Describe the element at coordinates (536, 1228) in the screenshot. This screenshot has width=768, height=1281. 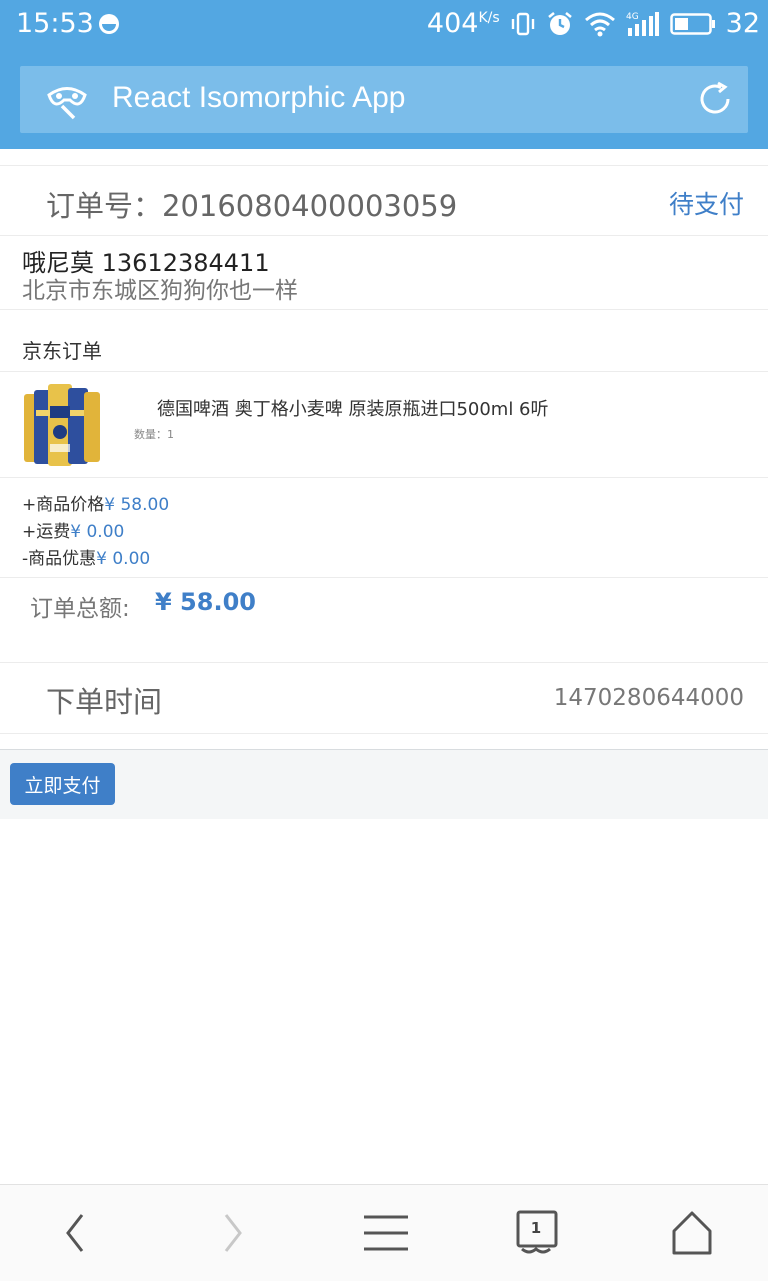
I see `tab-count: 1` at that location.